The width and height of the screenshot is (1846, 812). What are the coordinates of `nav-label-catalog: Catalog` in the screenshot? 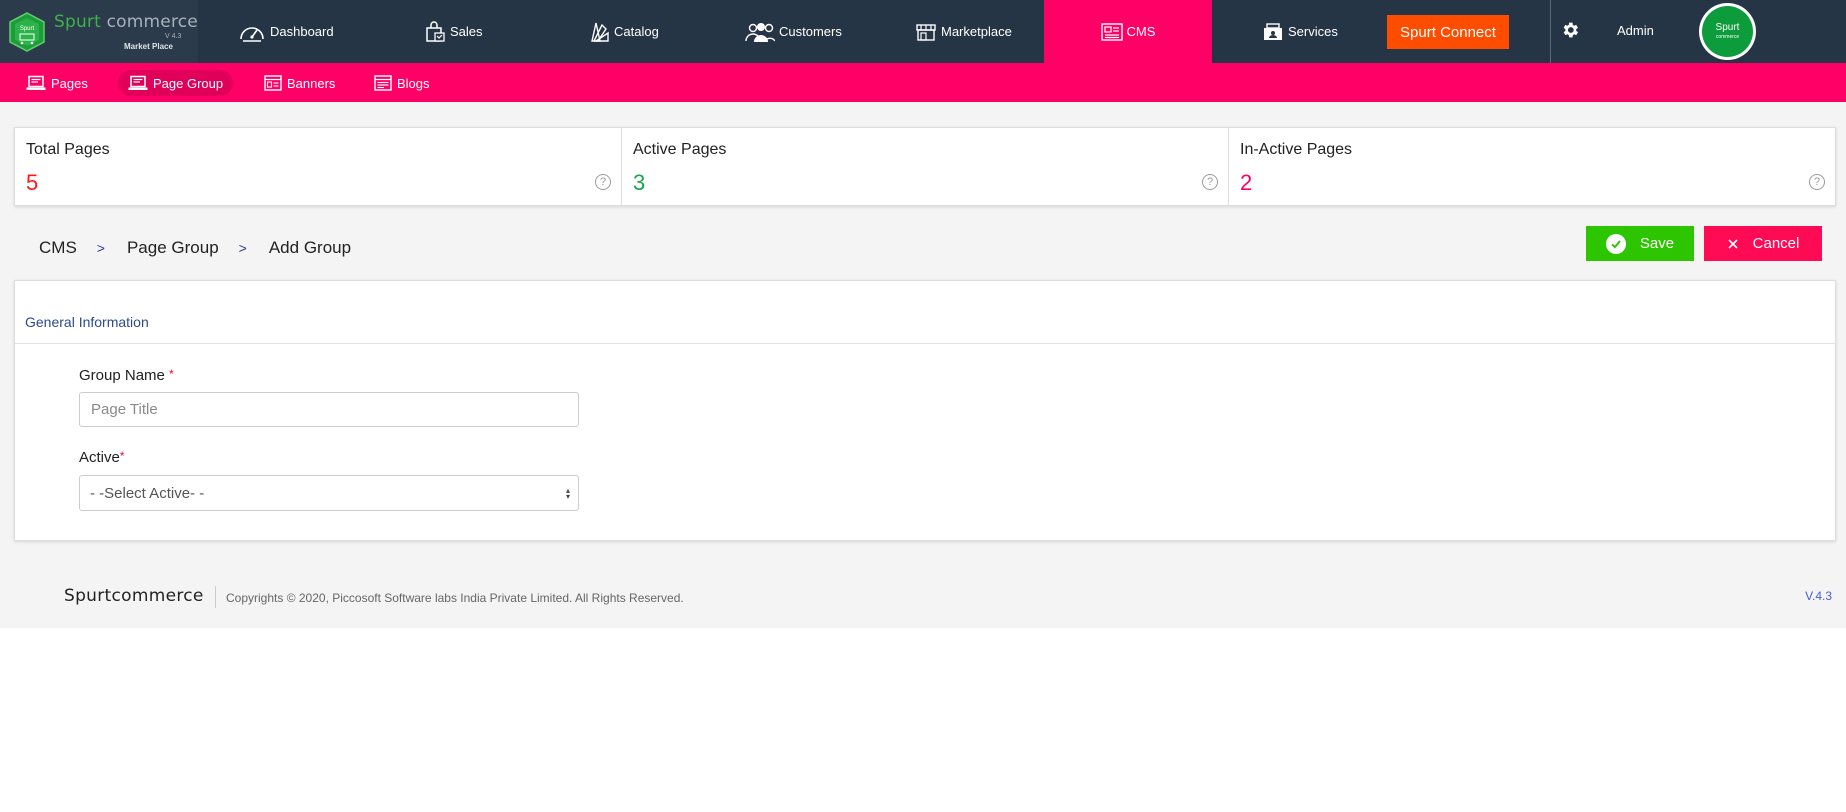 It's located at (636, 31).